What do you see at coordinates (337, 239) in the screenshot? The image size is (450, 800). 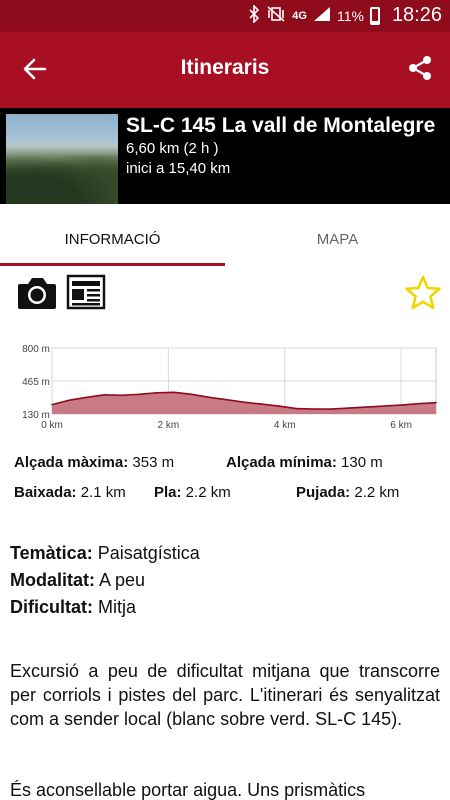 I see `tab-mapa: MAPA` at bounding box center [337, 239].